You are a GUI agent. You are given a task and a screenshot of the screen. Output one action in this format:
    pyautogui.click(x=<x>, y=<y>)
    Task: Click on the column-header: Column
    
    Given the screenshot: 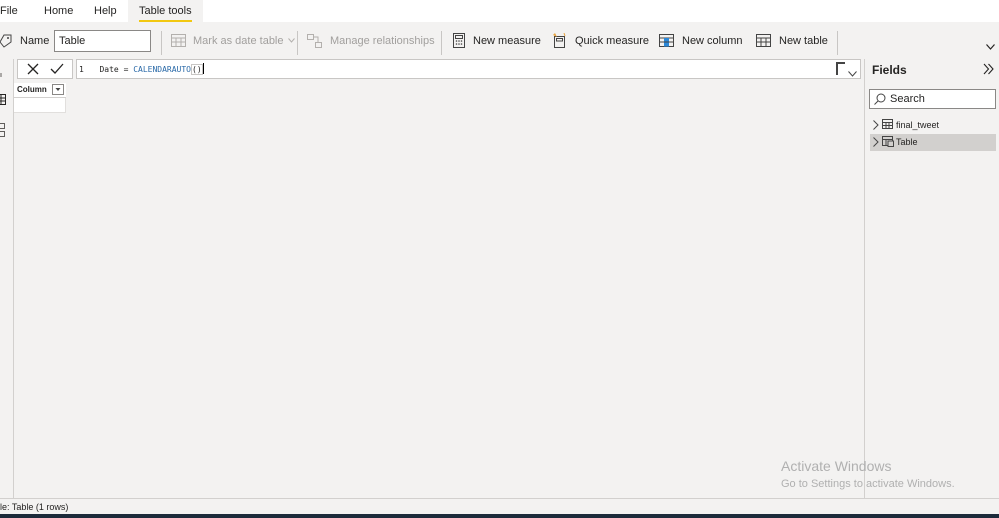 What is the action you would take?
    pyautogui.click(x=40, y=90)
    